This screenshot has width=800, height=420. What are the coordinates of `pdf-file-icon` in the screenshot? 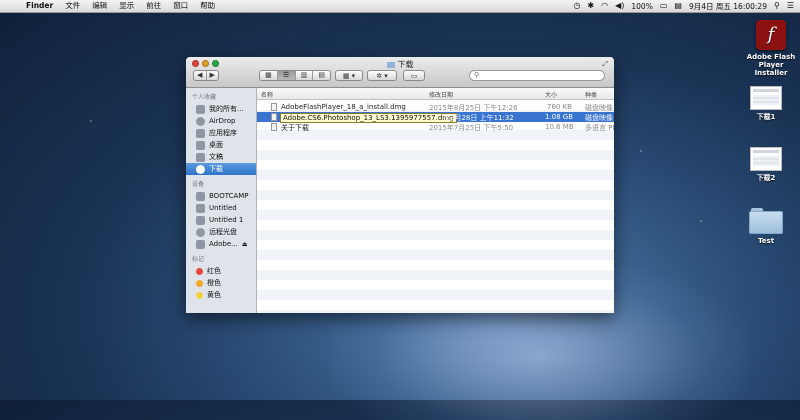 It's located at (274, 127).